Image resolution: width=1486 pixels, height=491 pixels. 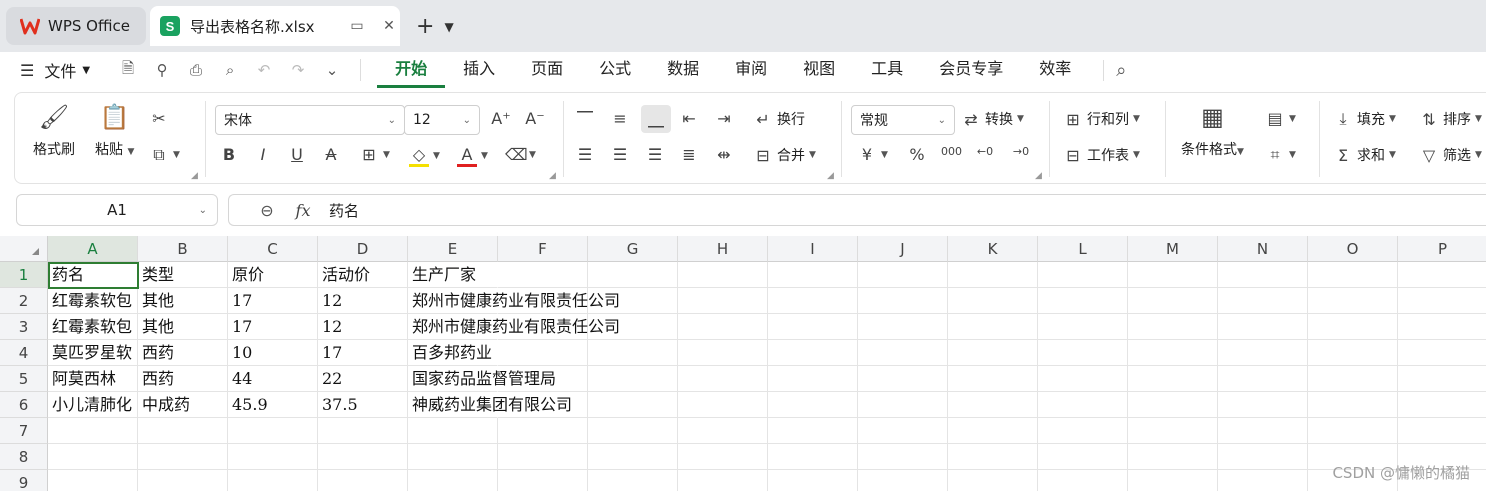 I want to click on cell-H6, so click(x=723, y=405).